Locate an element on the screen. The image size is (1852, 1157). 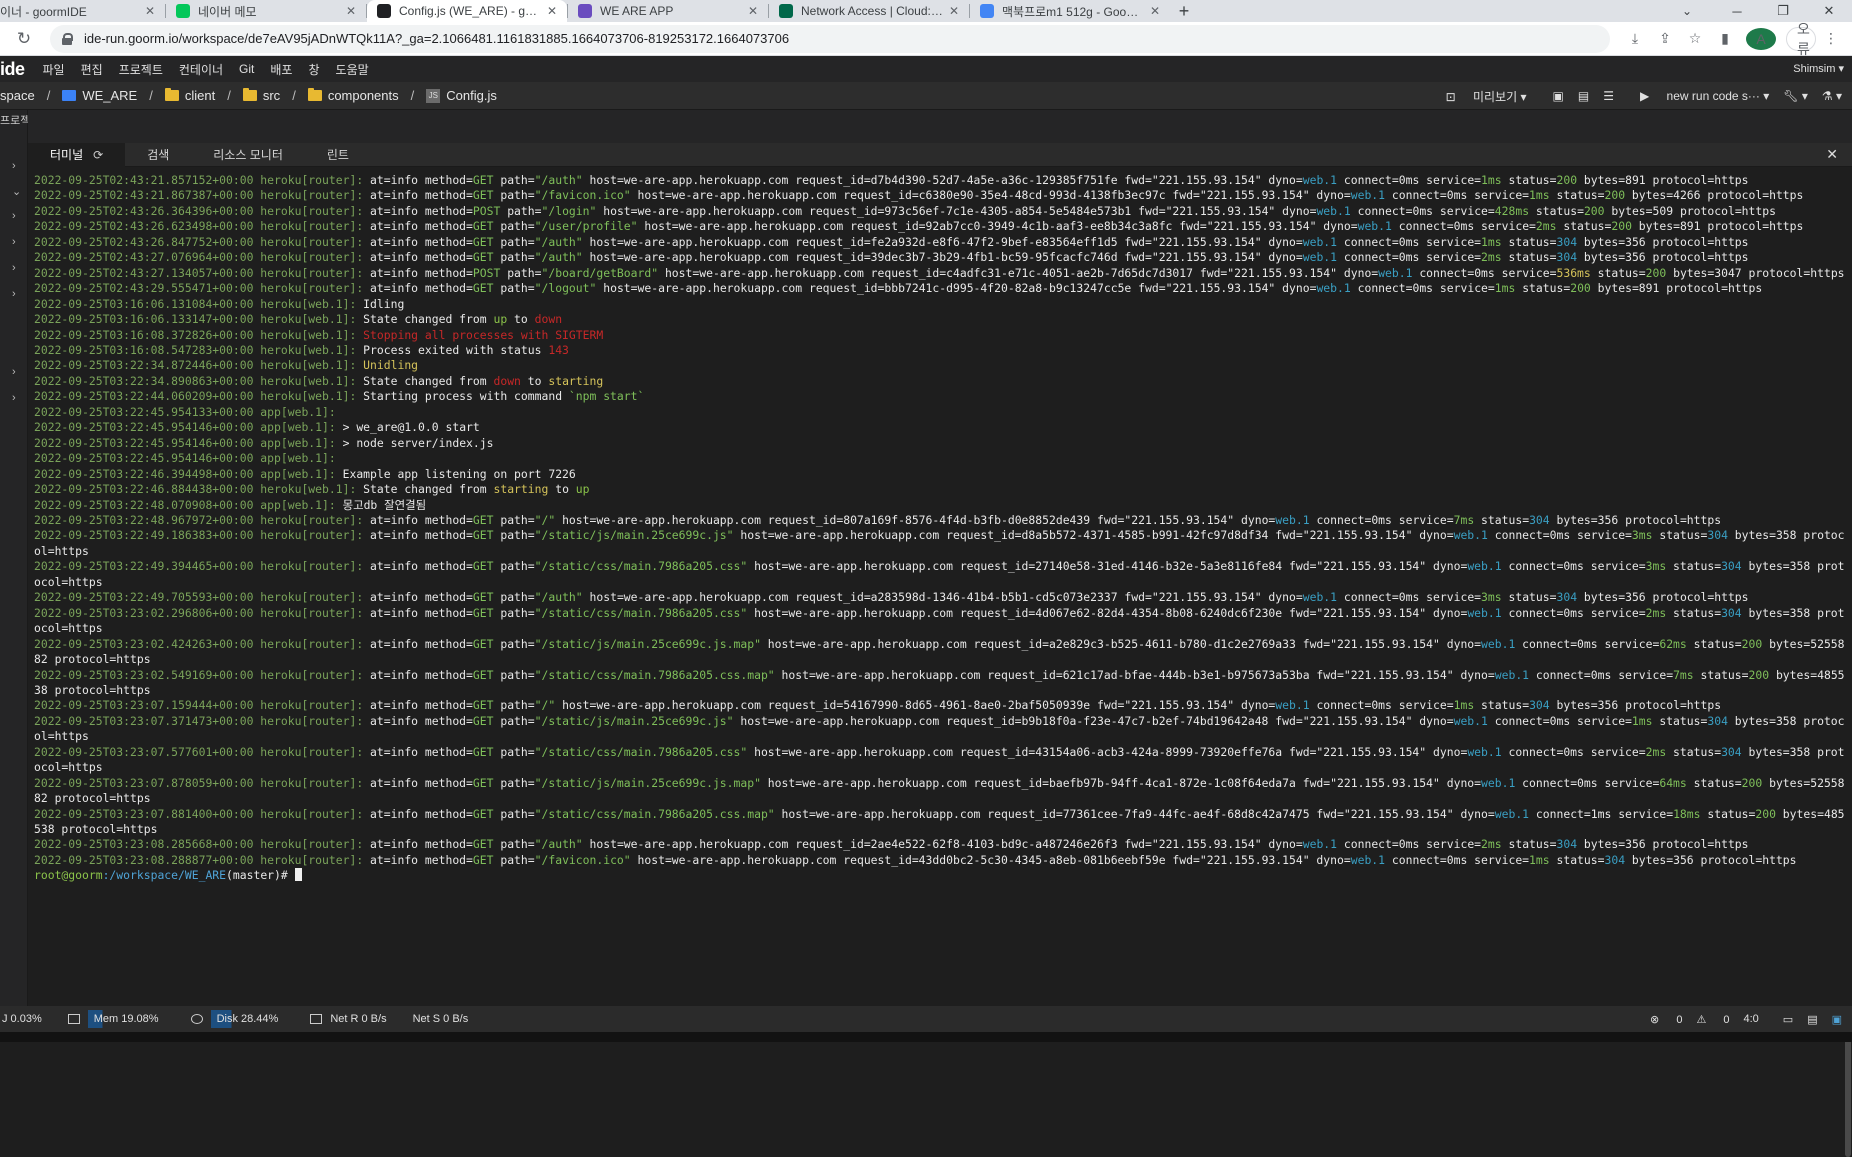
chevron-down-icon: ⌄ is located at coordinates (16, 191).